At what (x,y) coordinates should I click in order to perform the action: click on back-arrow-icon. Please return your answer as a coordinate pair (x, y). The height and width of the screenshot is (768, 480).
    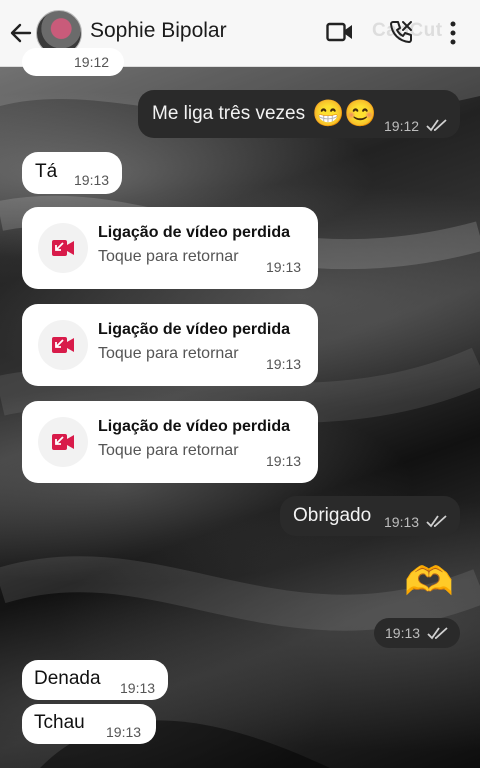
    Looking at the image, I should click on (21, 33).